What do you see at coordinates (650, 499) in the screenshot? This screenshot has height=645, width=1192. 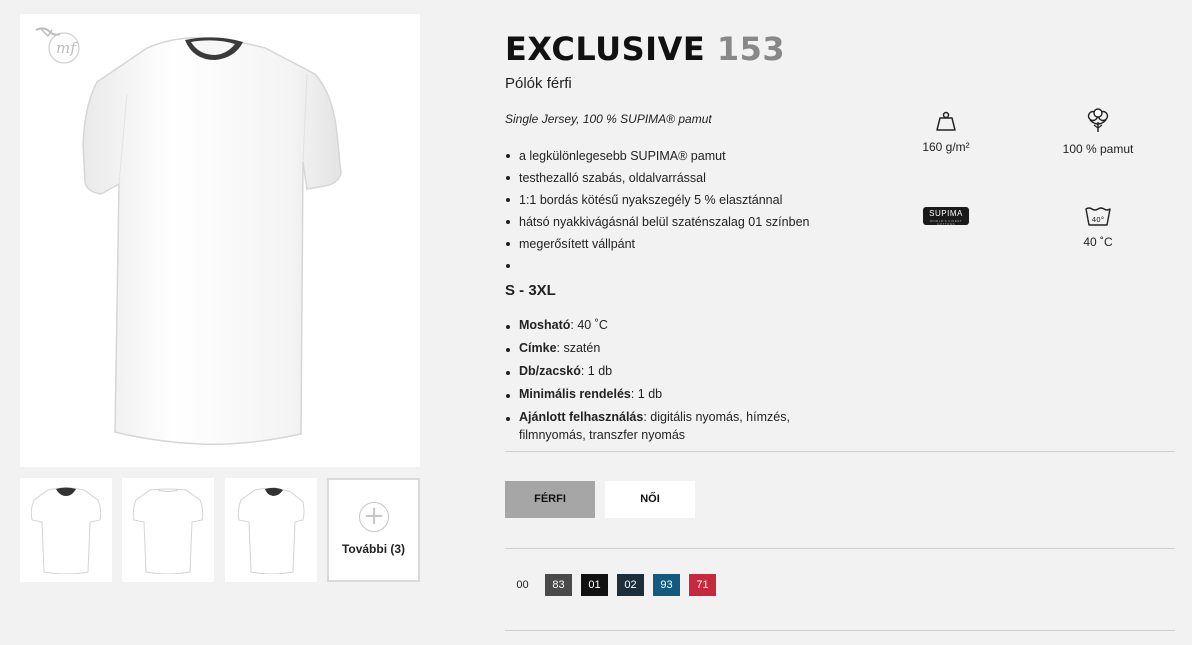 I see `gender-female-button: NŐI` at bounding box center [650, 499].